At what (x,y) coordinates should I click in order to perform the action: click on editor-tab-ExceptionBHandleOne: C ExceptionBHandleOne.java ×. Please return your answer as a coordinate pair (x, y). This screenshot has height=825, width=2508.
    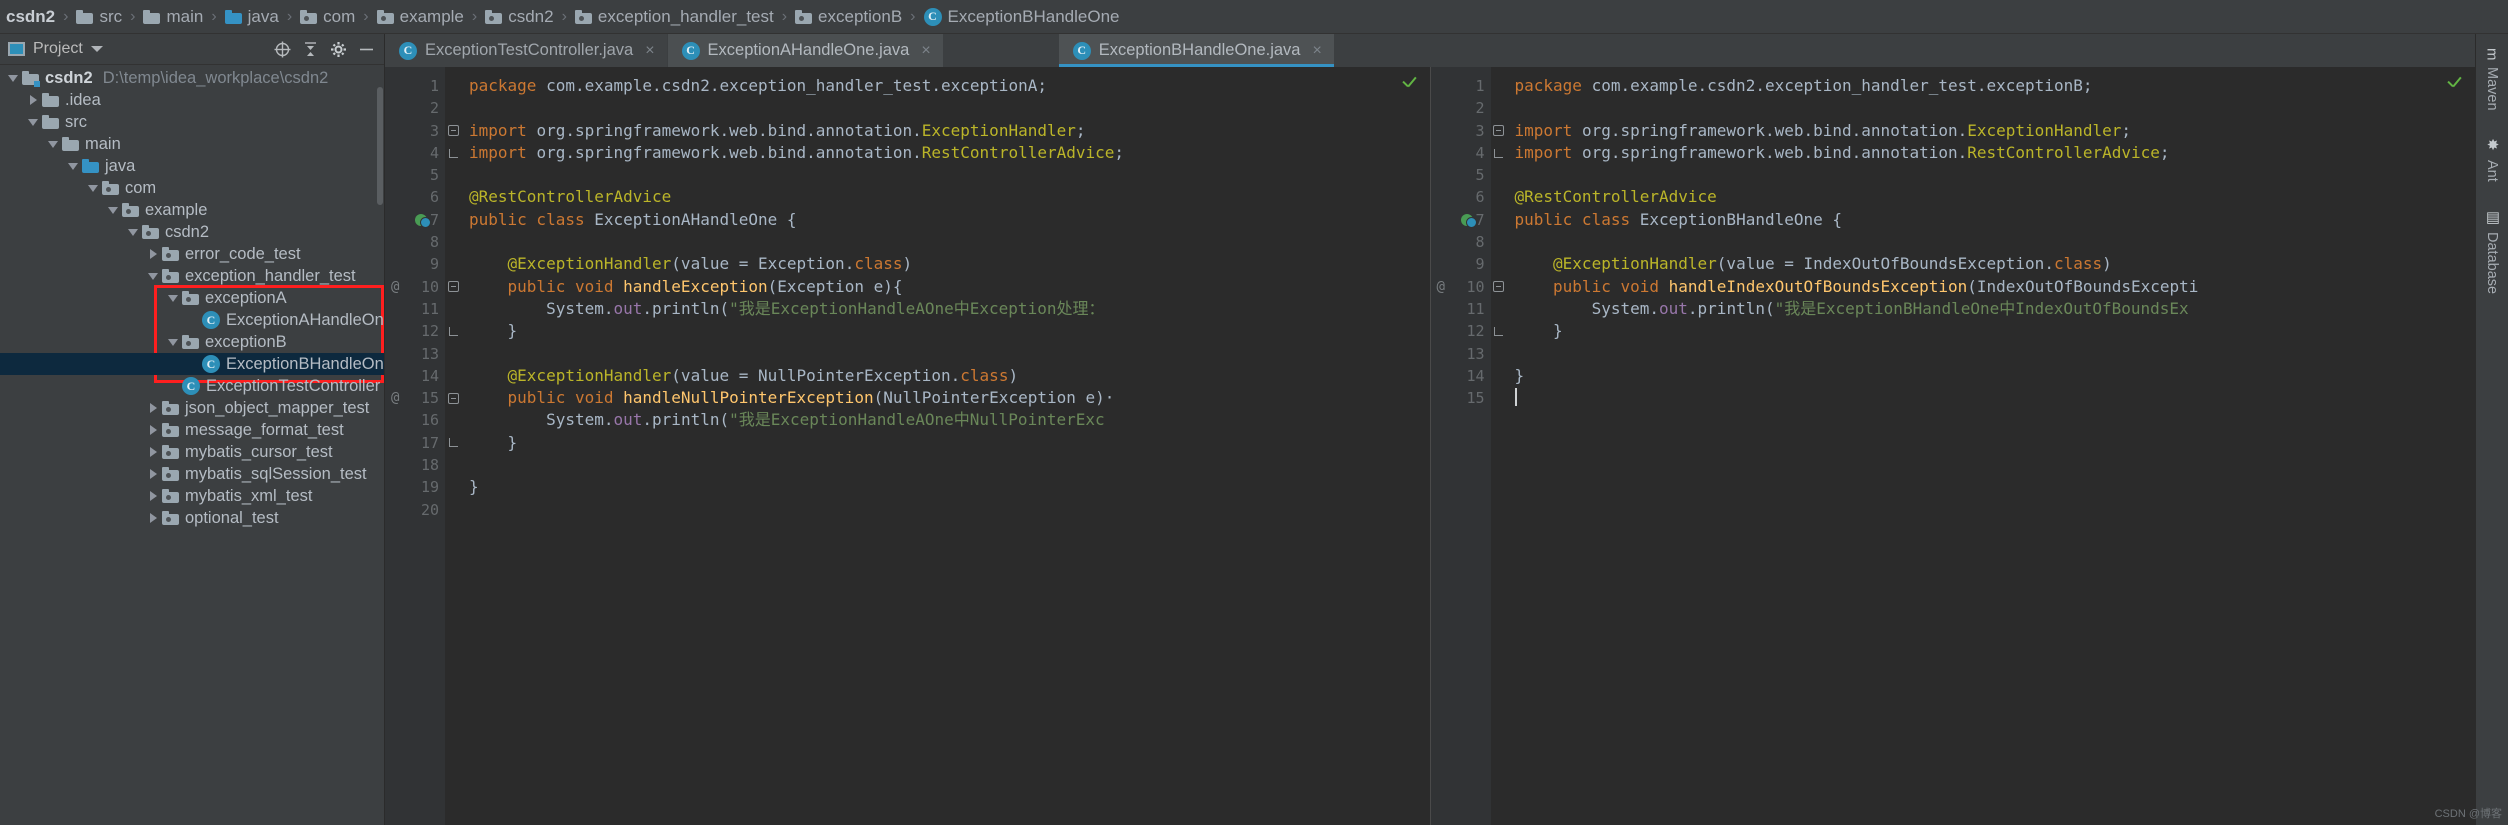
    Looking at the image, I should click on (1196, 50).